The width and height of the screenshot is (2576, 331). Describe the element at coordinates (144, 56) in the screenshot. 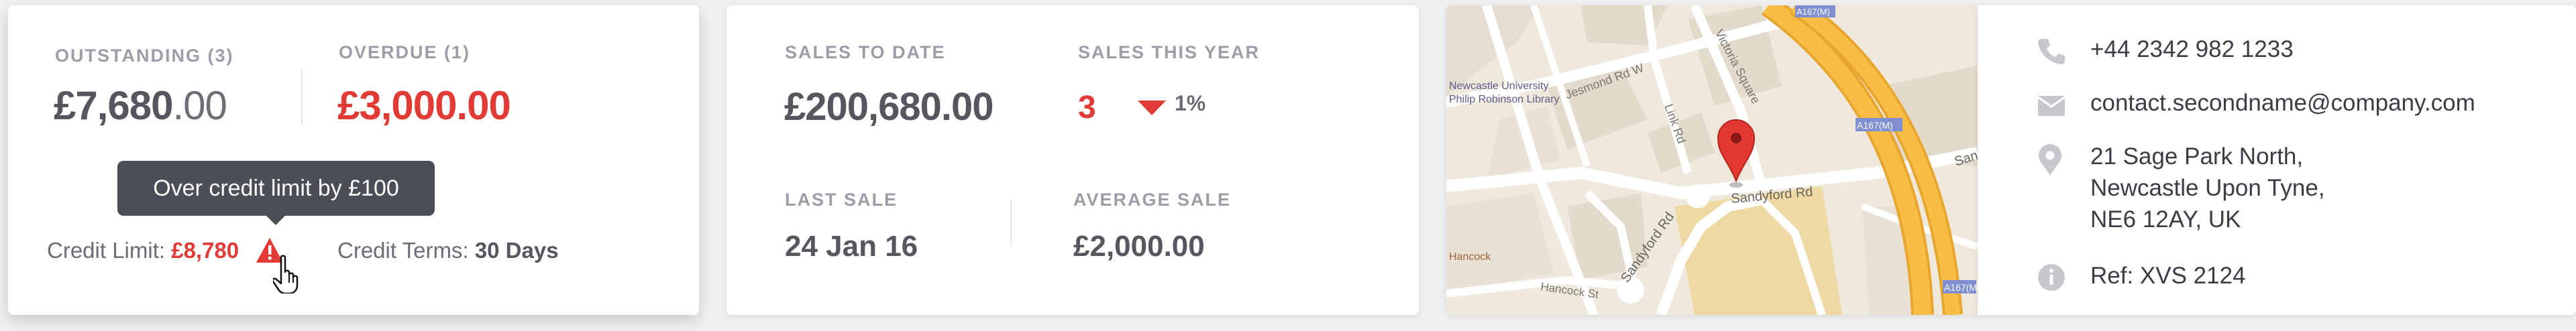

I see `outstanding-label: OUTSTANDING (3)` at that location.